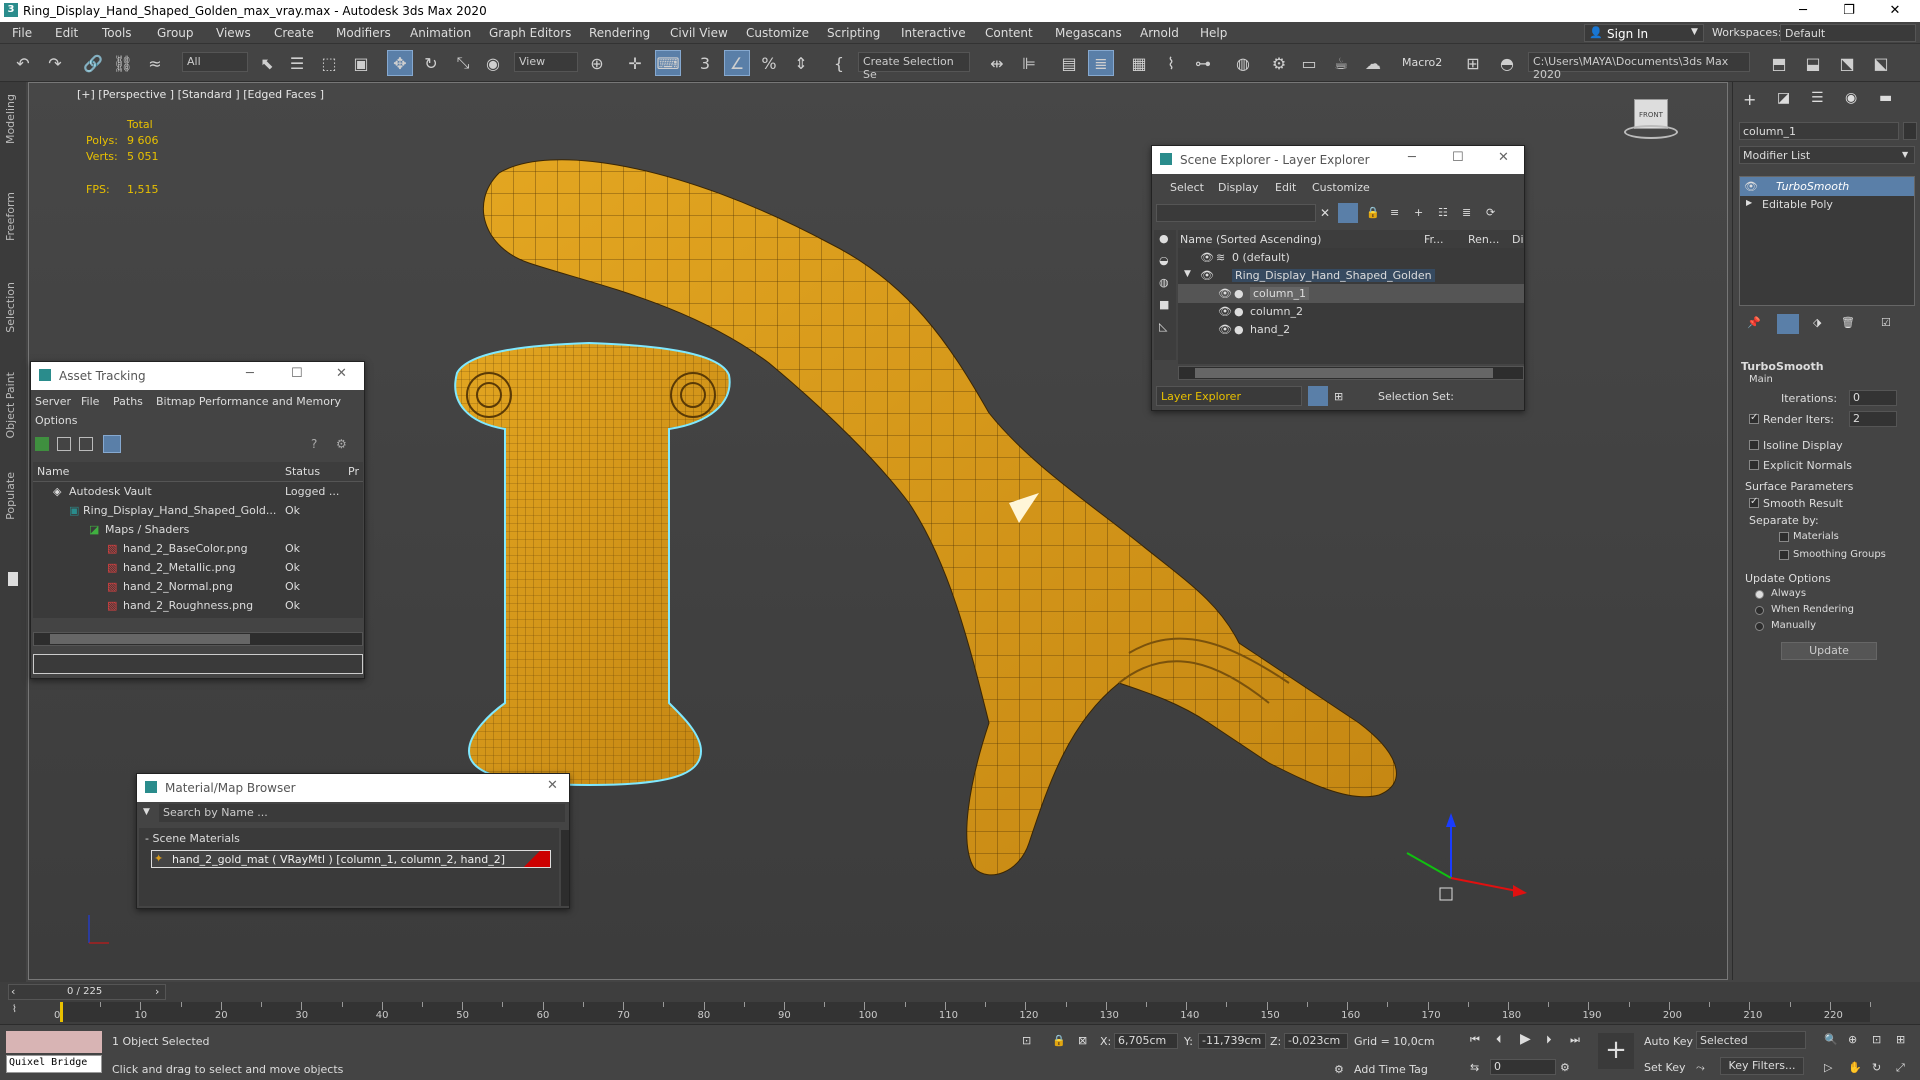 The image size is (1920, 1080). Describe the element at coordinates (853, 33) in the screenshot. I see `menu-scripting: Scripting` at that location.